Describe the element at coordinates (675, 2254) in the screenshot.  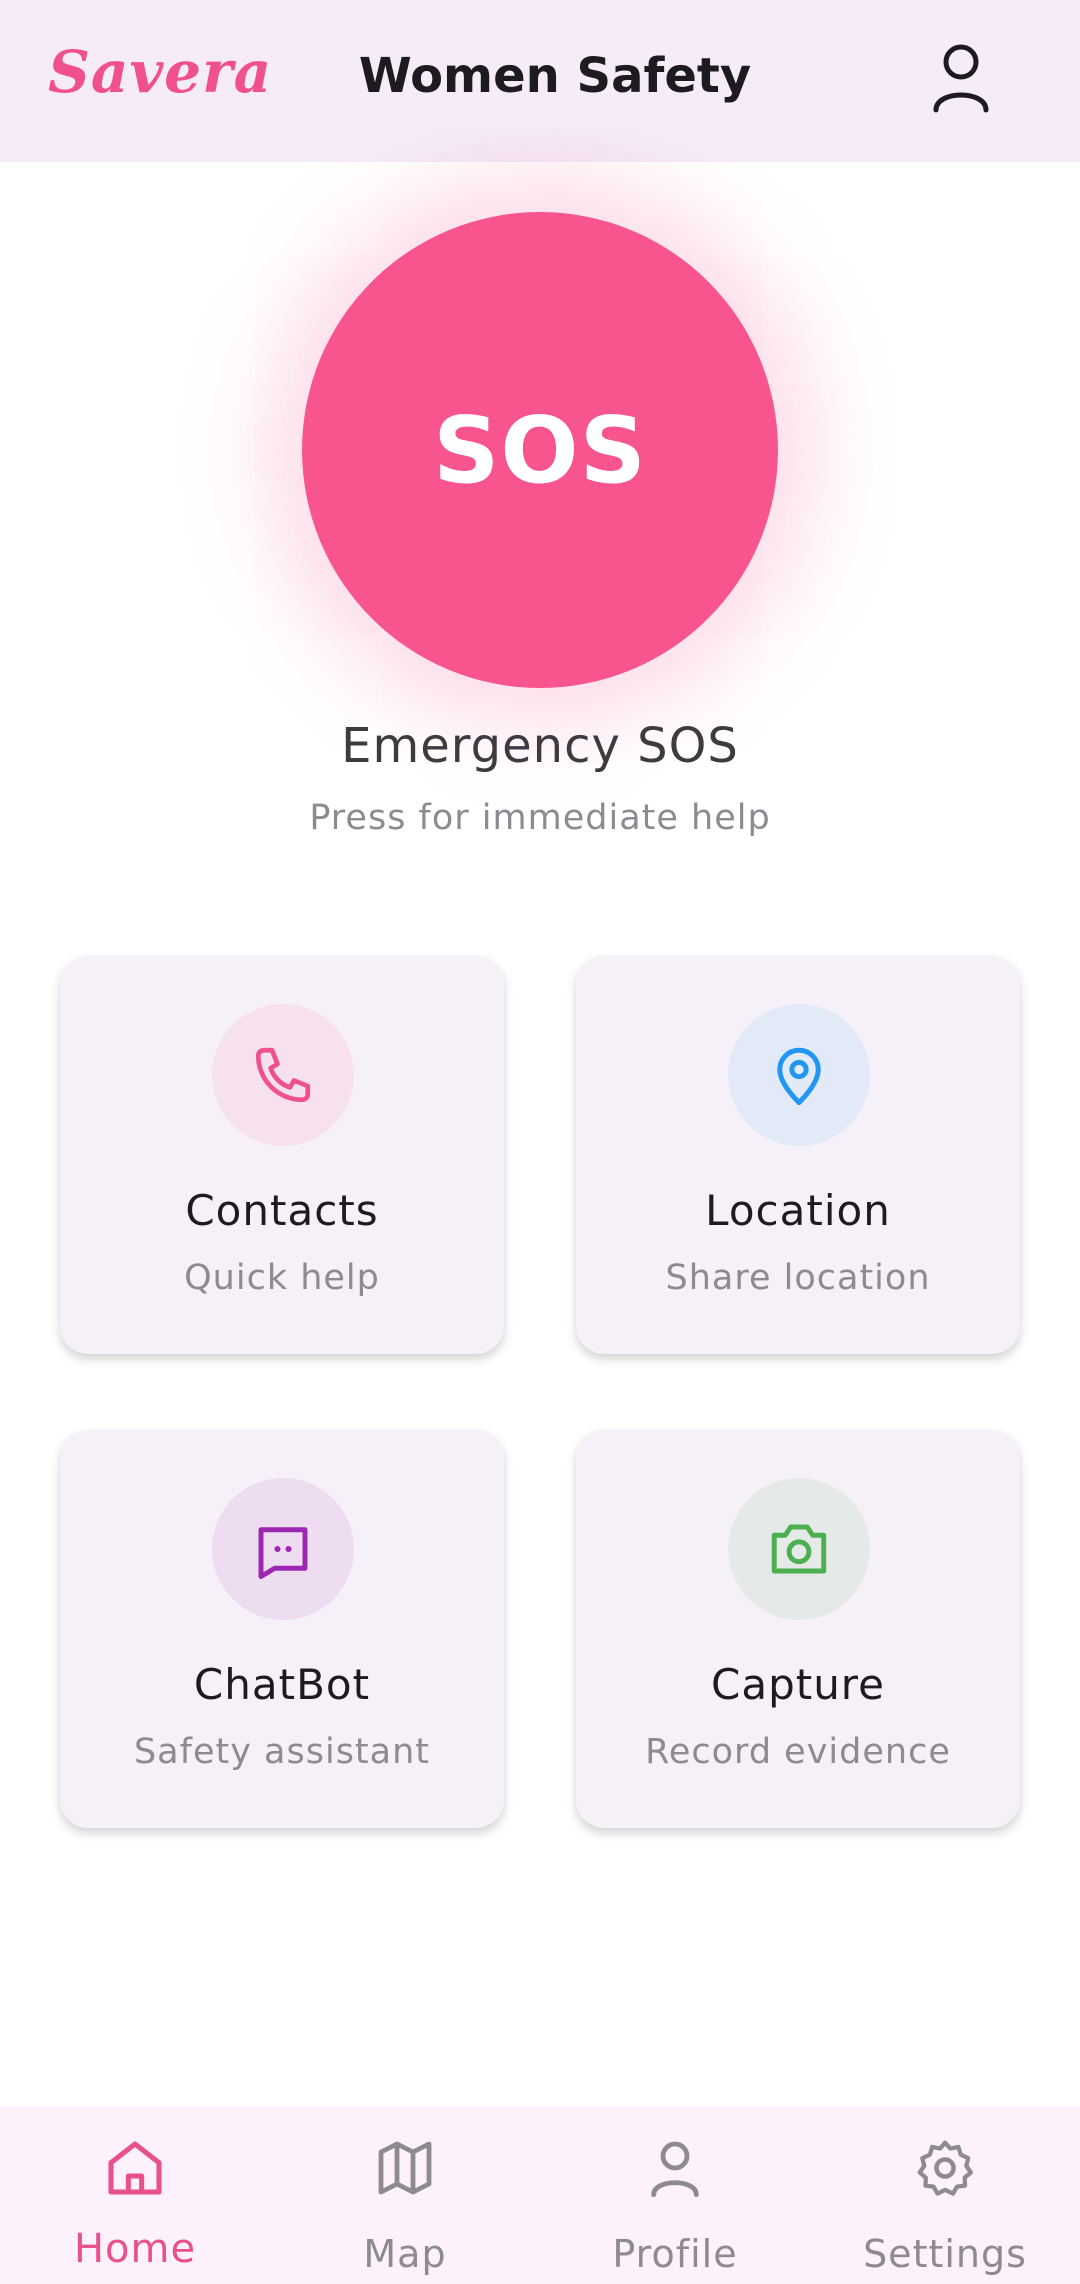
I see `nav-label: Profile` at that location.